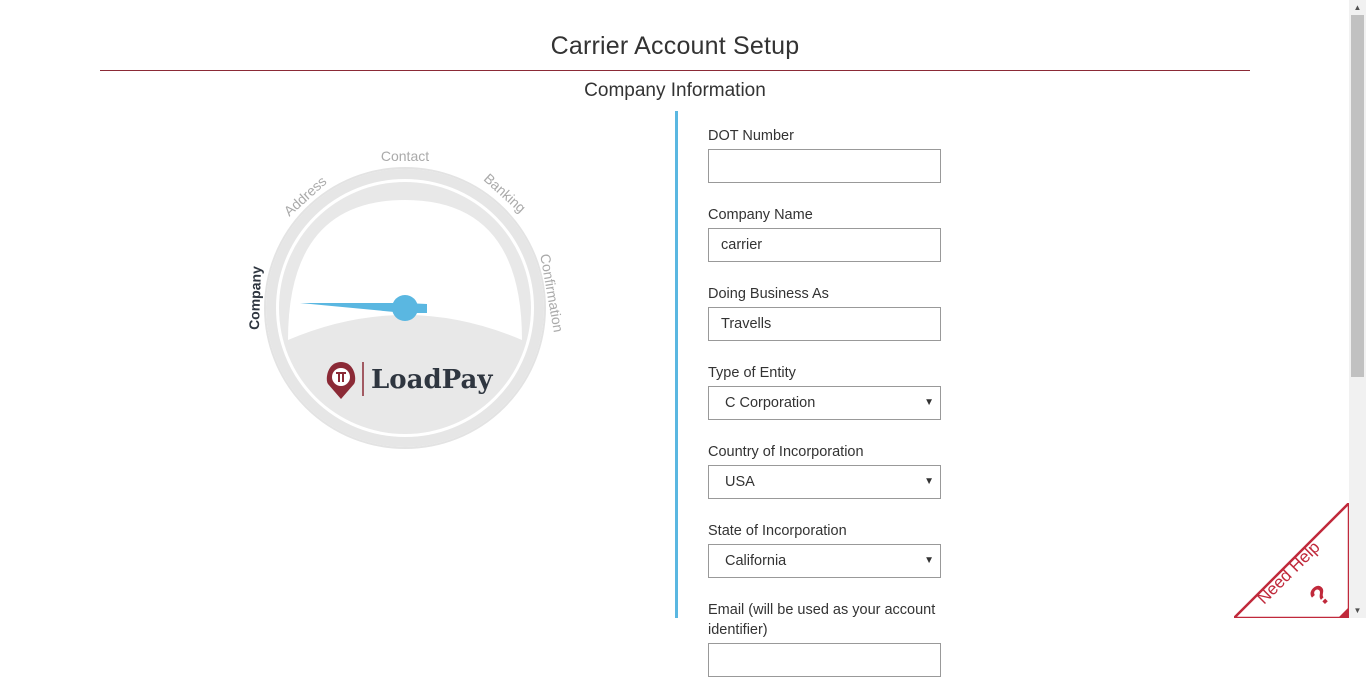  Describe the element at coordinates (676, 364) in the screenshot. I see `form-divider` at that location.